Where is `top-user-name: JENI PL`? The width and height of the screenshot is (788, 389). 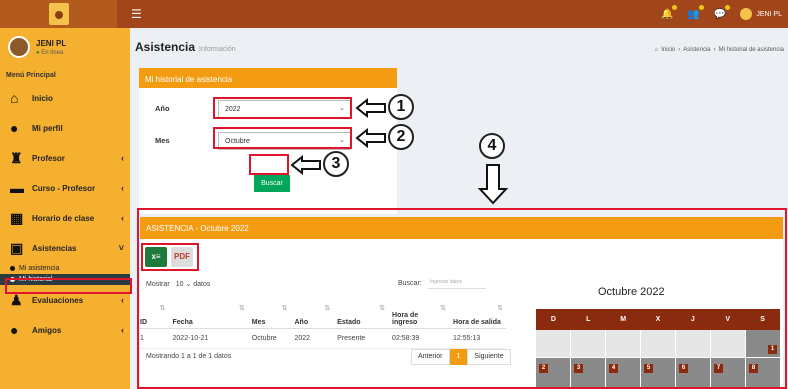 top-user-name: JENI PL is located at coordinates (769, 14).